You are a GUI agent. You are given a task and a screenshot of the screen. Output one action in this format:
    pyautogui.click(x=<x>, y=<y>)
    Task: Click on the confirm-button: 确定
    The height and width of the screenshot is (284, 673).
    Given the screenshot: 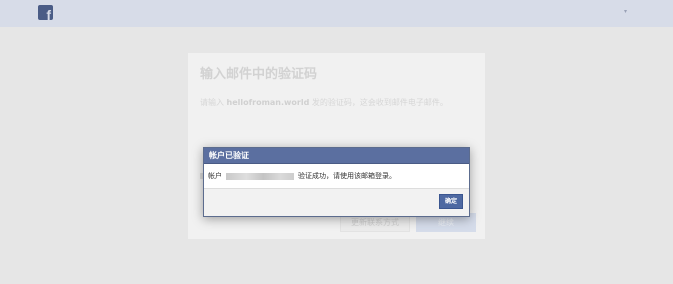 What is the action you would take?
    pyautogui.click(x=451, y=201)
    